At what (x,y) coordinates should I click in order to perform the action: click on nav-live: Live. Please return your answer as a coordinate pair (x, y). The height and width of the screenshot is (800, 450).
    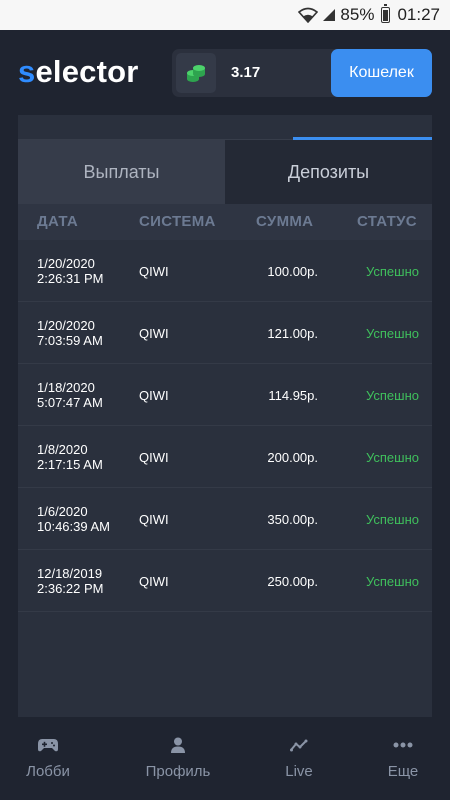
    Looking at the image, I should click on (299, 763).